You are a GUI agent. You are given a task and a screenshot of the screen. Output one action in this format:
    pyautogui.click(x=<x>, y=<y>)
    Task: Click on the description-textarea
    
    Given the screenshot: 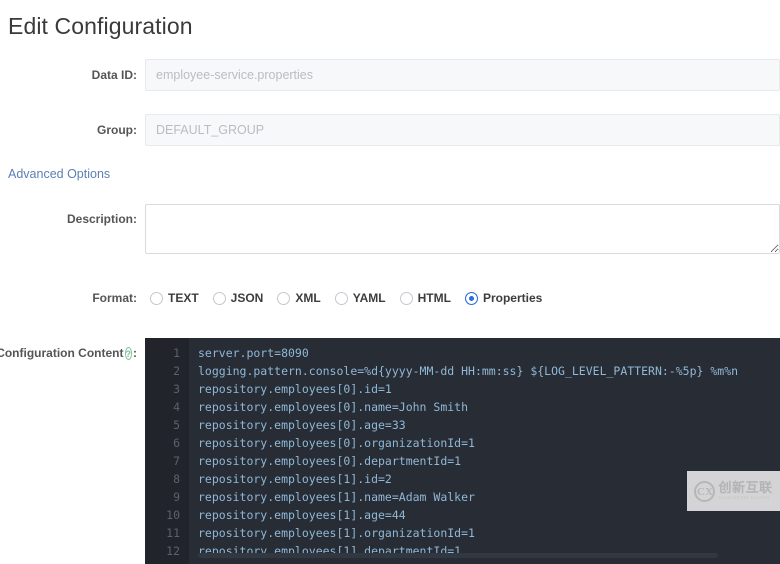 What is the action you would take?
    pyautogui.click(x=462, y=229)
    